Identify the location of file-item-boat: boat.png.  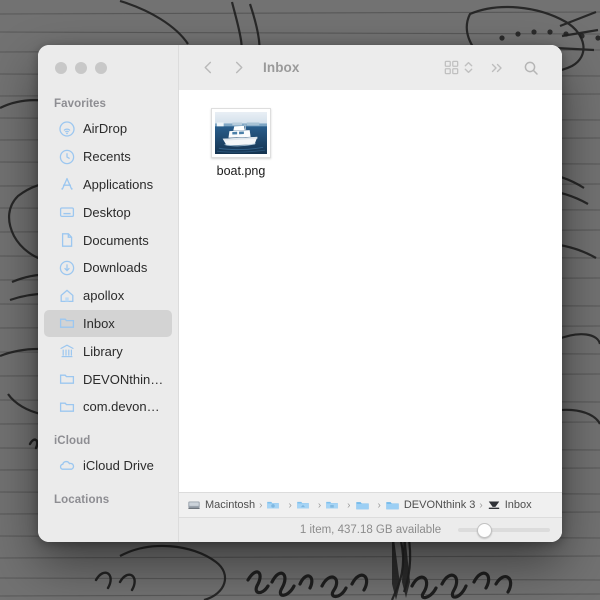
(241, 143).